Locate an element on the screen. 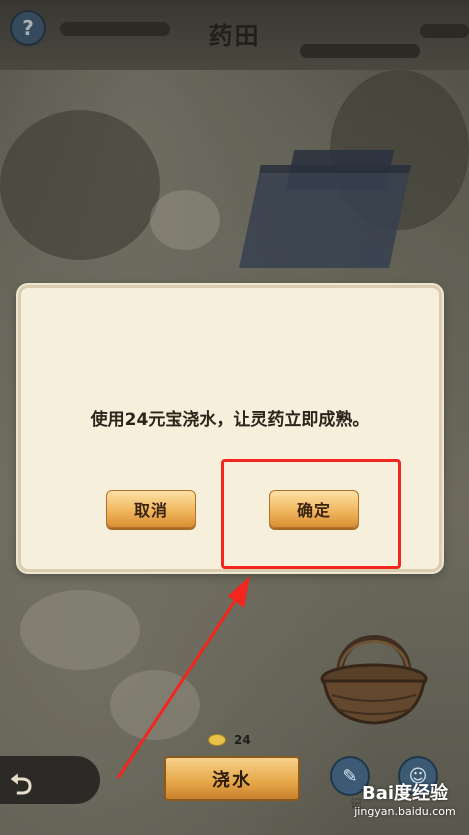 Image resolution: width=469 pixels, height=835 pixels. watermark-url: jingyan.baidu.com is located at coordinates (405, 811).